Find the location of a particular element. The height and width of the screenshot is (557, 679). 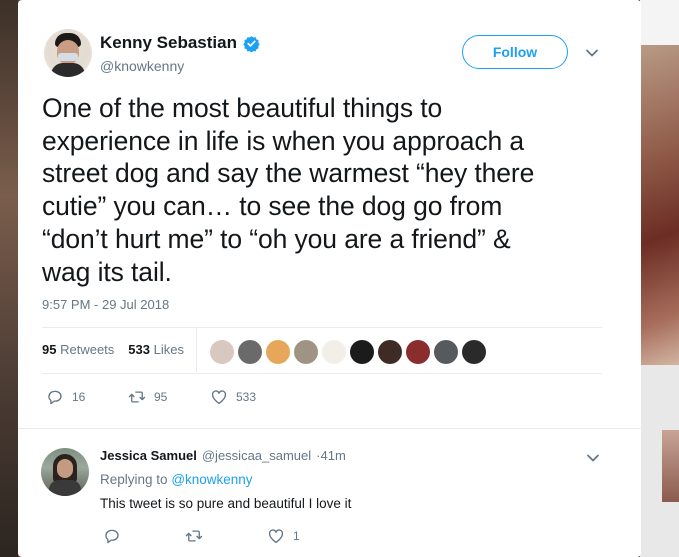

retweet-count: 95 is located at coordinates (161, 397).